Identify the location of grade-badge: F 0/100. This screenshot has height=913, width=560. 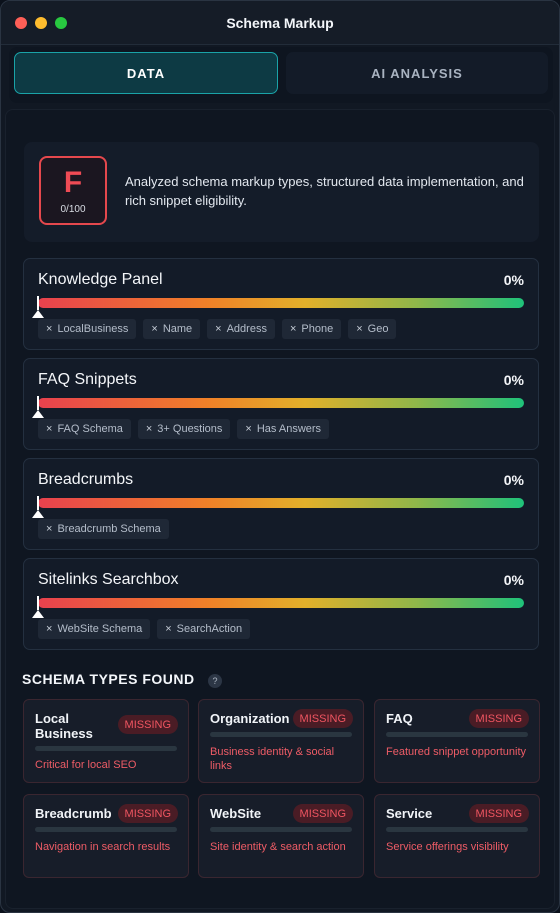
(73, 190).